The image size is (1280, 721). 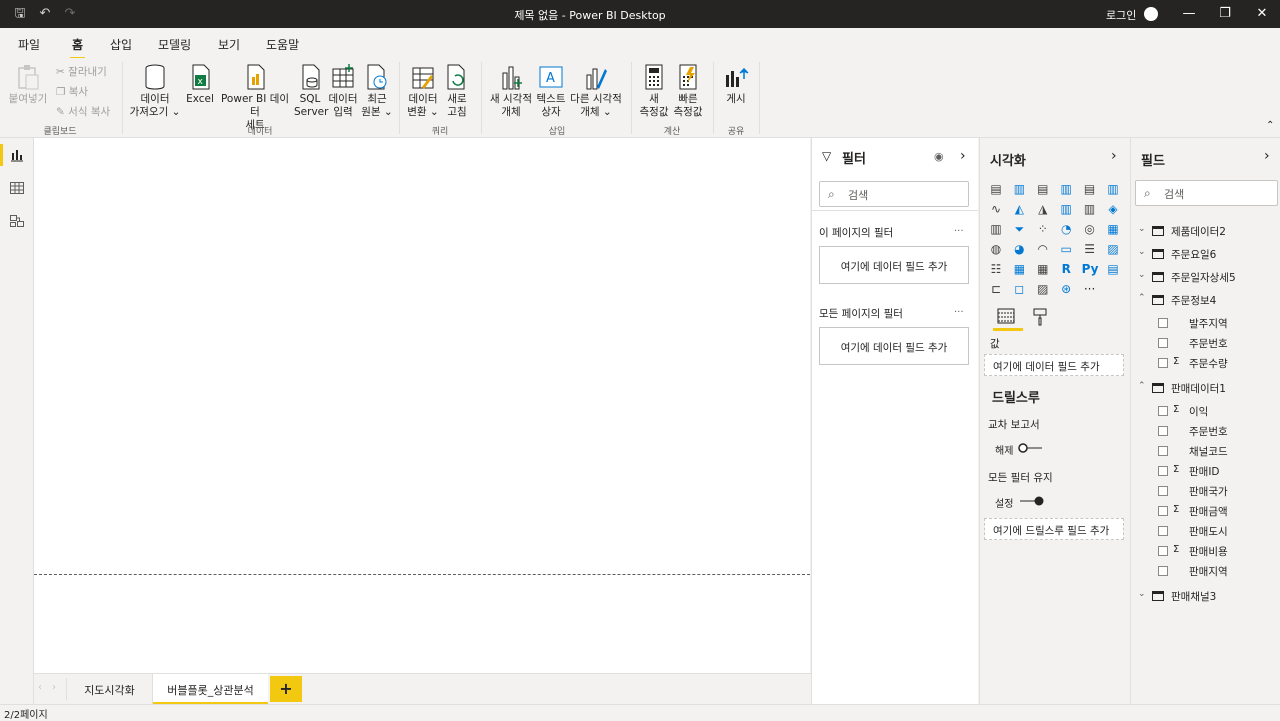 What do you see at coordinates (1043, 189) in the screenshot?
I see `clustered-bar-visual-icon: ▤` at bounding box center [1043, 189].